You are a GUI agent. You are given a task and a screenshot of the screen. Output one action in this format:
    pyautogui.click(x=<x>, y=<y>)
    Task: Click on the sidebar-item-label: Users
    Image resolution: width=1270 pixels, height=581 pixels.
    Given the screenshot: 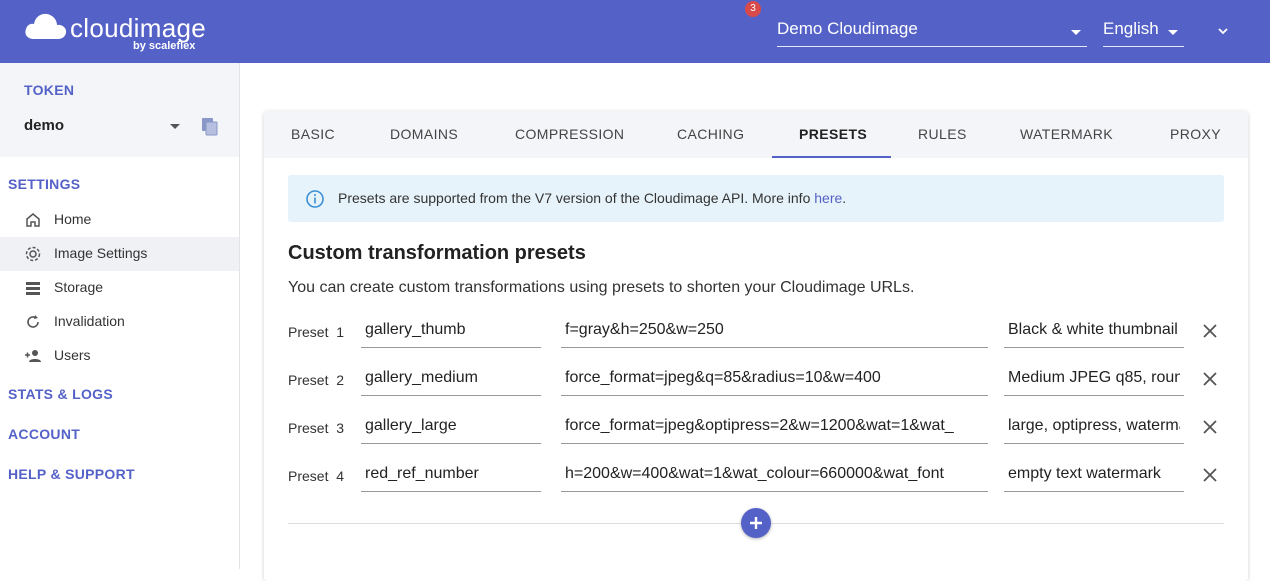 What is the action you would take?
    pyautogui.click(x=72, y=355)
    